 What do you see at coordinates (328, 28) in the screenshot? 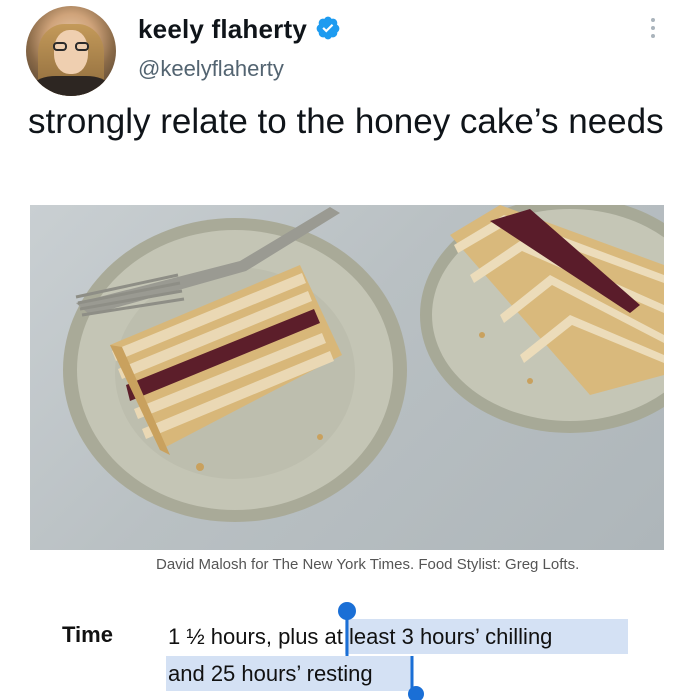
I see `verified-badge-icon` at bounding box center [328, 28].